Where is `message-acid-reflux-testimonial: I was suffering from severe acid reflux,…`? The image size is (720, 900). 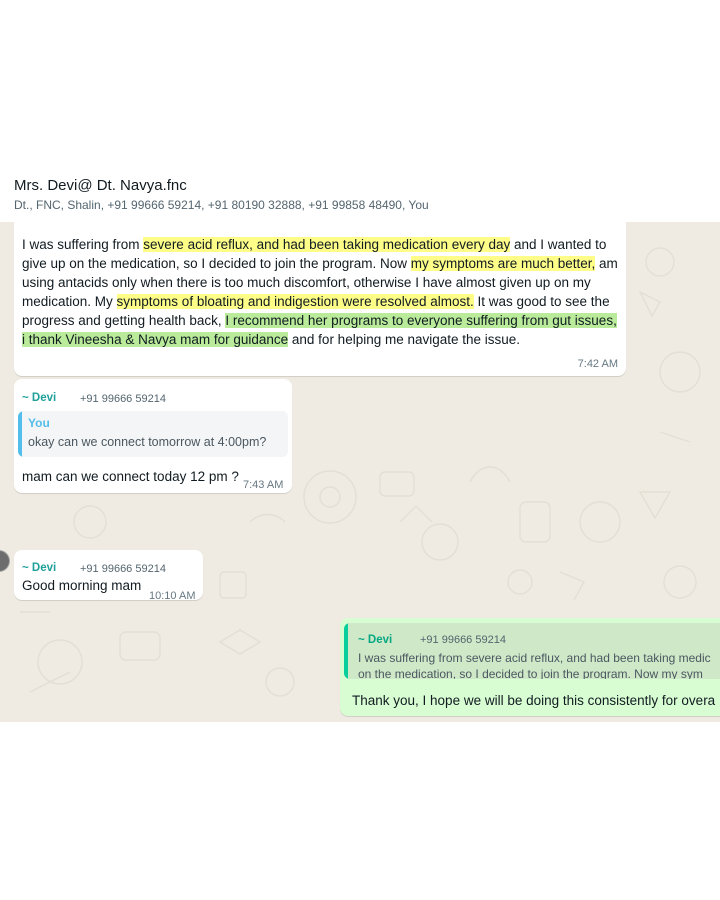 message-acid-reflux-testimonial: I was suffering from severe acid reflux,… is located at coordinates (320, 299).